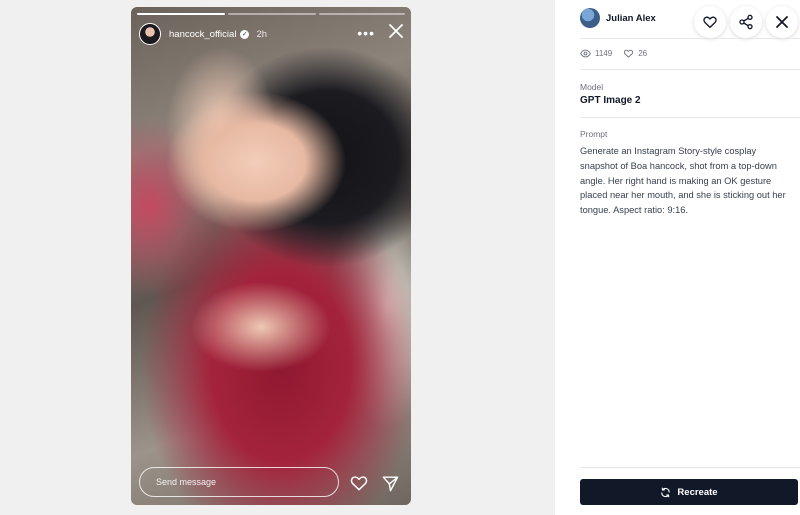 This screenshot has height=515, width=800. I want to click on story-time: 2h, so click(262, 34).